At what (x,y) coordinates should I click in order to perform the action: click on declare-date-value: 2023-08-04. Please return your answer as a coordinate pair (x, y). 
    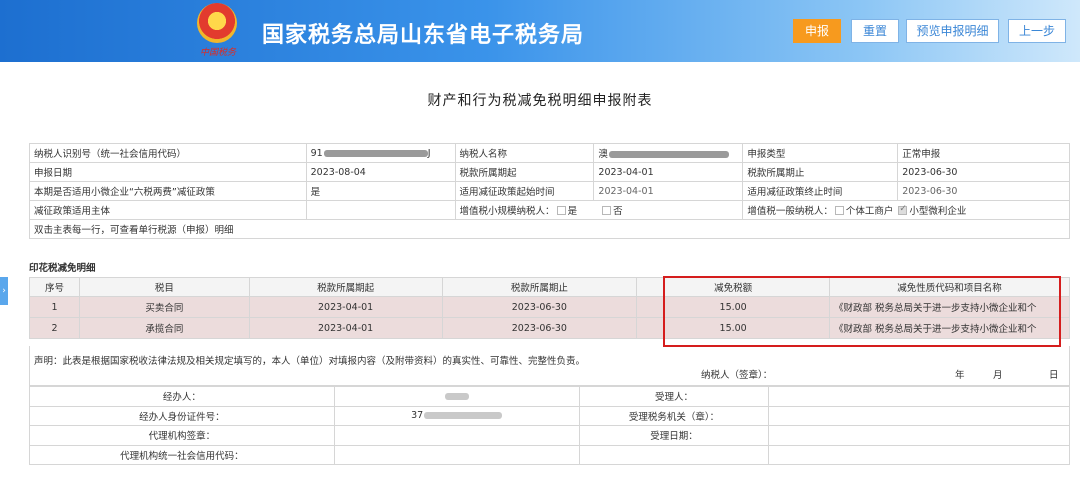
    Looking at the image, I should click on (380, 172).